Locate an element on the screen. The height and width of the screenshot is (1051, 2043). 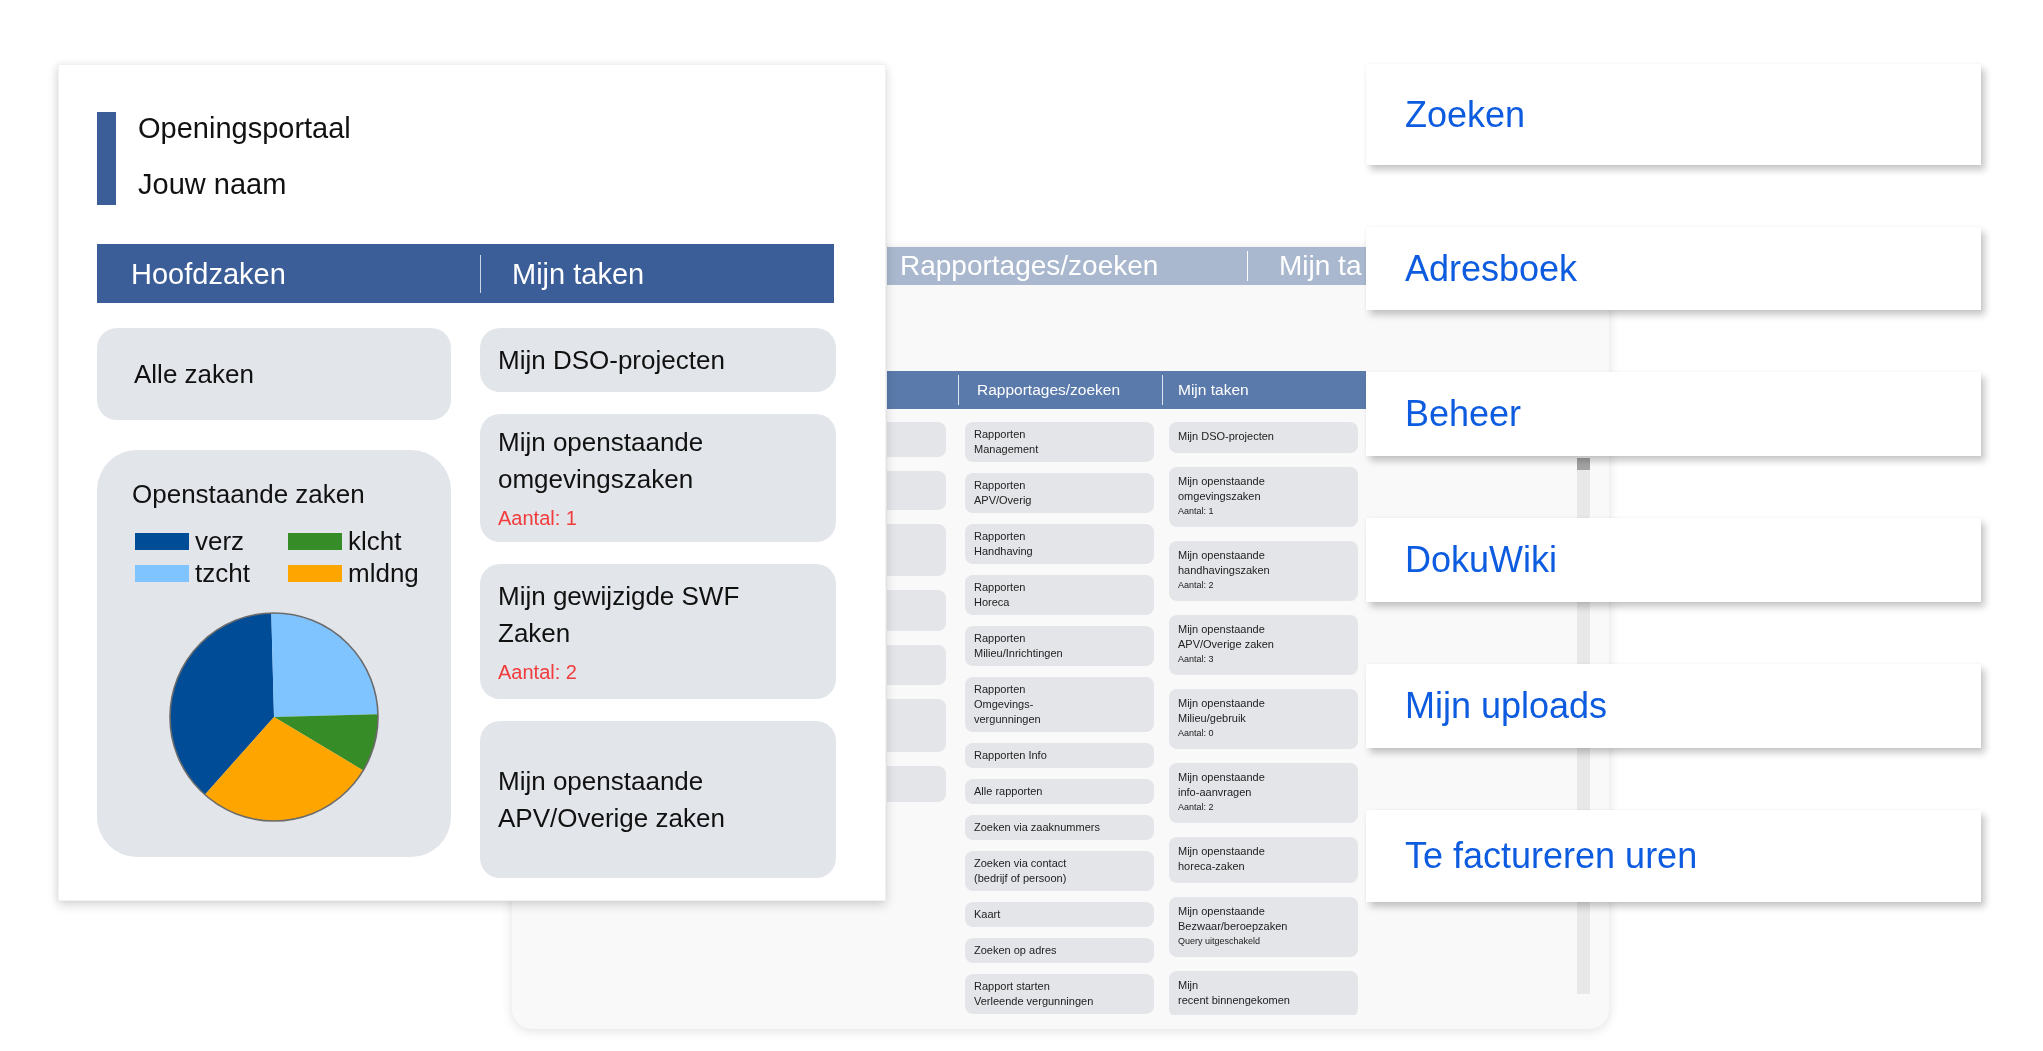
menu-tile: Zoeken op adres is located at coordinates (1059, 950).